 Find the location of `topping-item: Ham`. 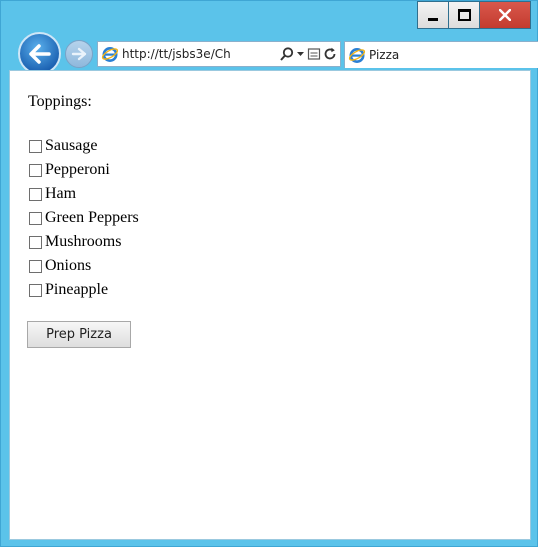

topping-item: Ham is located at coordinates (84, 194).